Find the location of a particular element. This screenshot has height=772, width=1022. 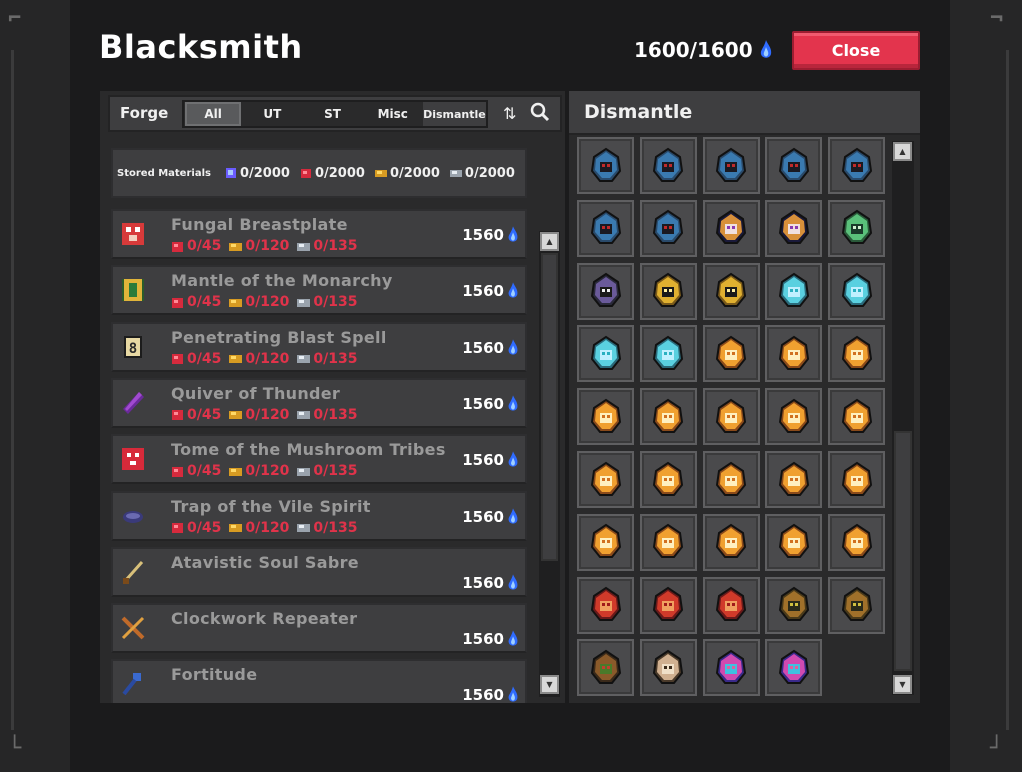

close-button: Close is located at coordinates (856, 50).